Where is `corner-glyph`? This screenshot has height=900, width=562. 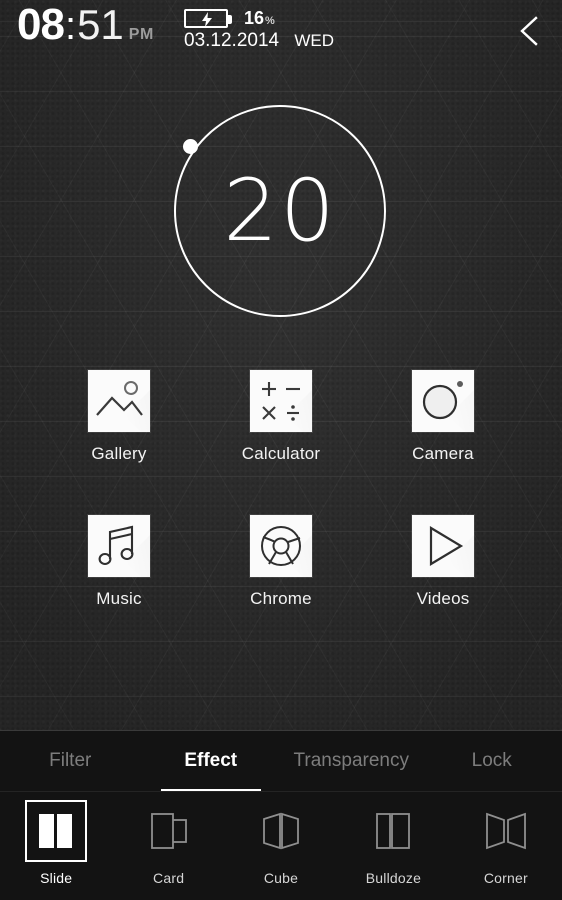 corner-glyph is located at coordinates (505, 831).